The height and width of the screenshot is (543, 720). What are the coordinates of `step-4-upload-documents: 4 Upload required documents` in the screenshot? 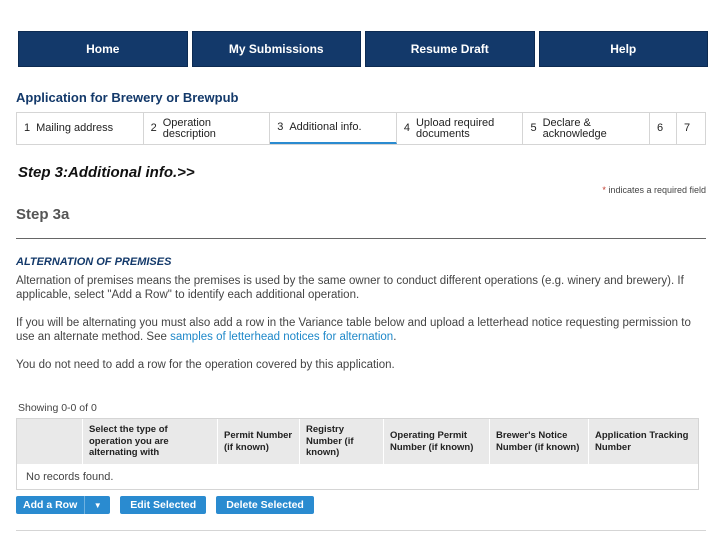 It's located at (460, 128).